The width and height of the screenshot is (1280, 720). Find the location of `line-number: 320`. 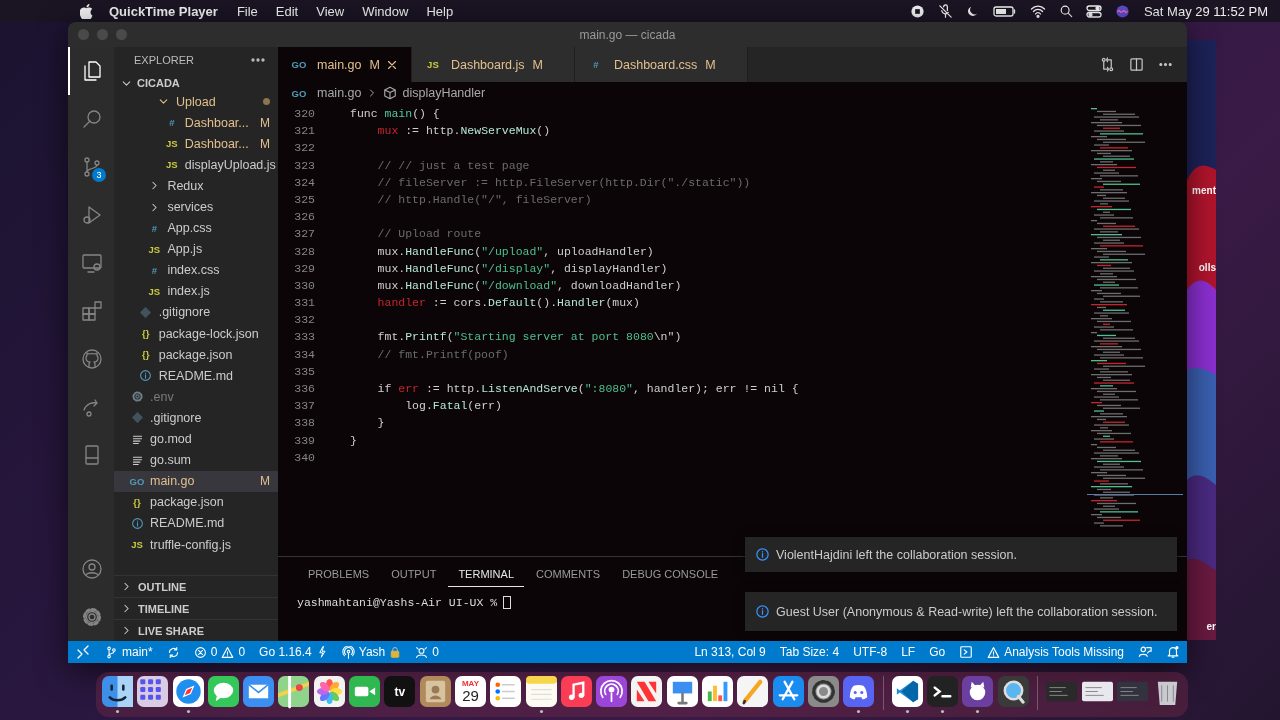

line-number: 320 is located at coordinates (304, 114).